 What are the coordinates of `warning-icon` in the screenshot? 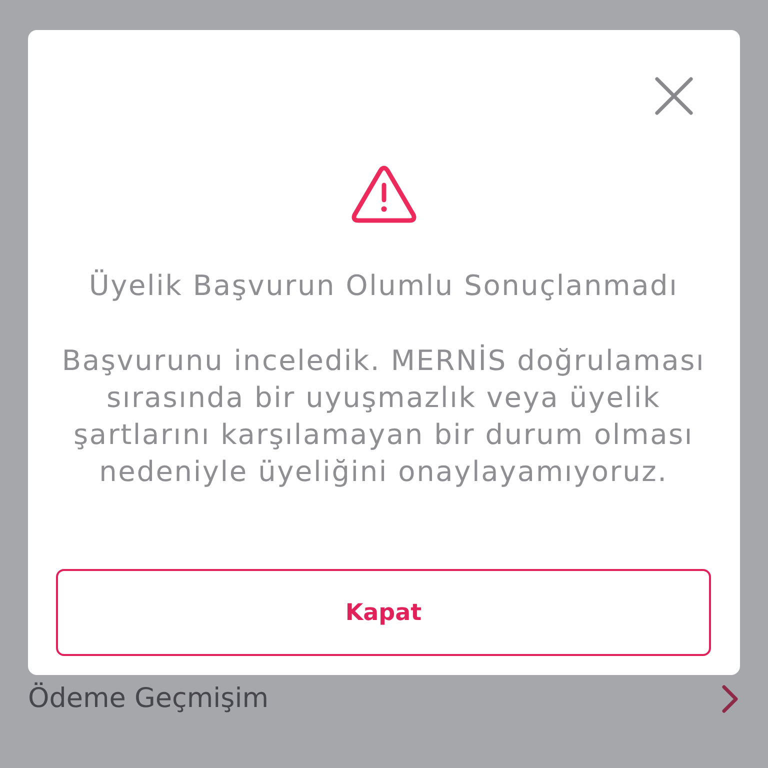 It's located at (383, 194).